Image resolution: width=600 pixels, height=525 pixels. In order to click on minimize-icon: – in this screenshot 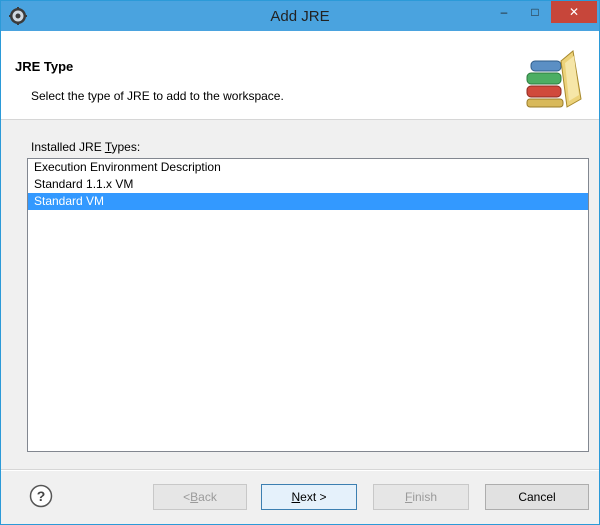, I will do `click(504, 12)`.